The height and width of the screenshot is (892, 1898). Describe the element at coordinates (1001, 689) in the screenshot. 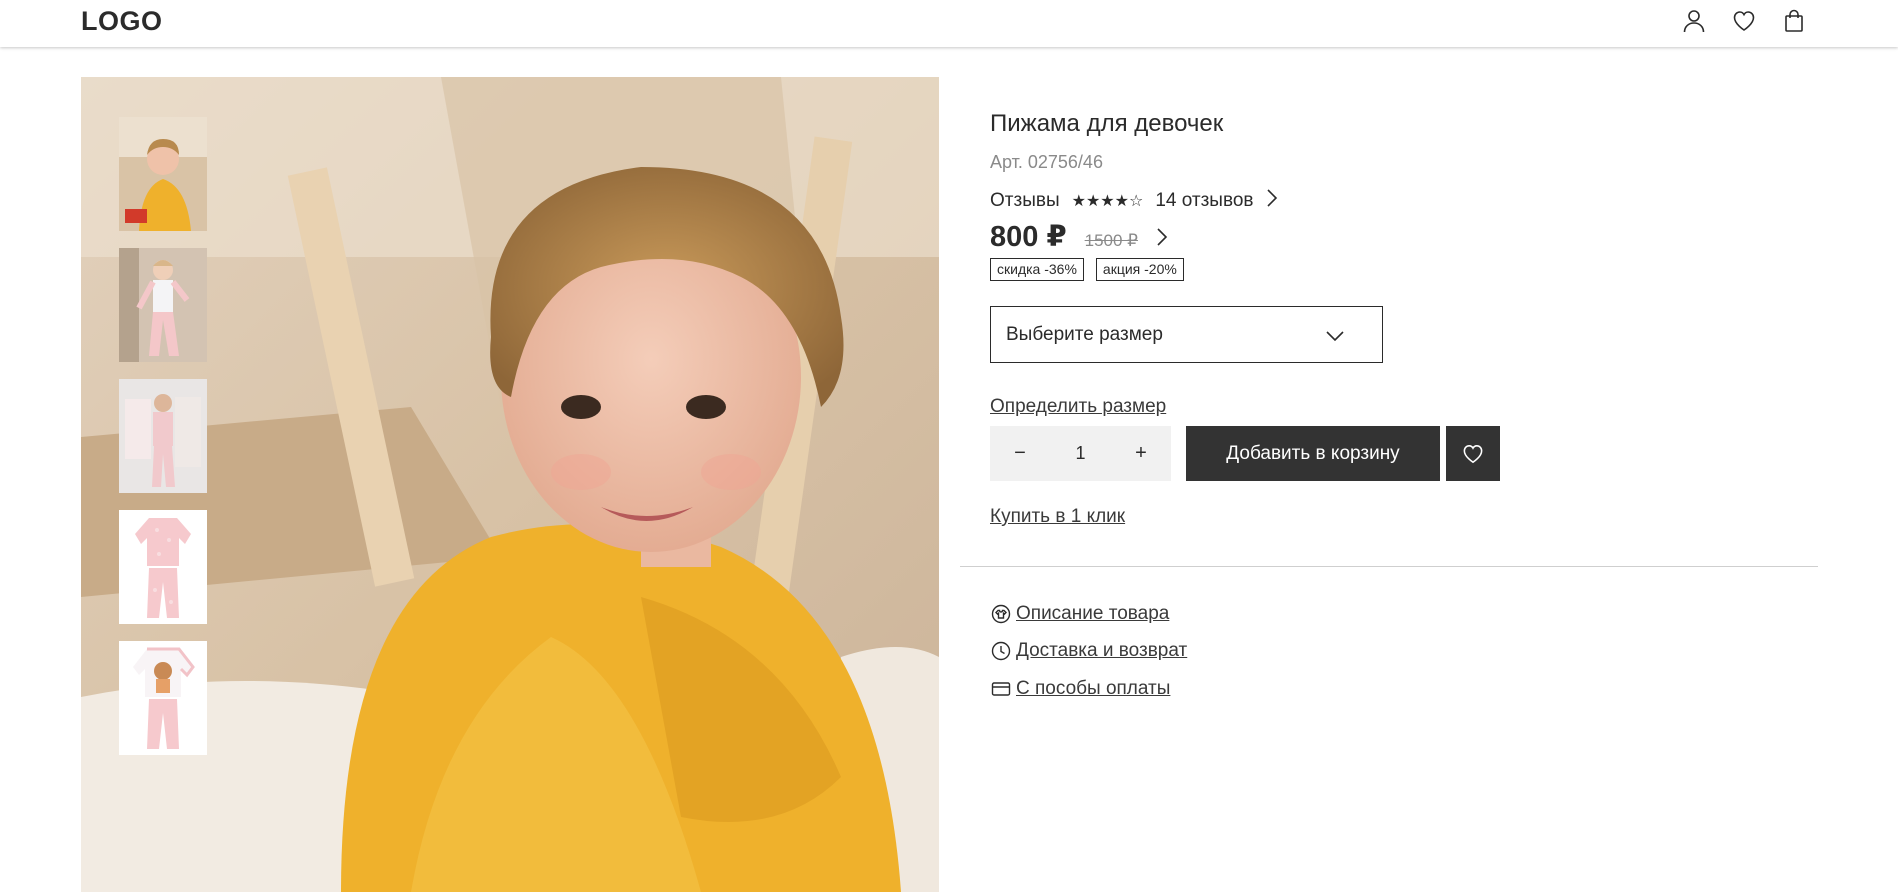

I see `card-icon` at that location.